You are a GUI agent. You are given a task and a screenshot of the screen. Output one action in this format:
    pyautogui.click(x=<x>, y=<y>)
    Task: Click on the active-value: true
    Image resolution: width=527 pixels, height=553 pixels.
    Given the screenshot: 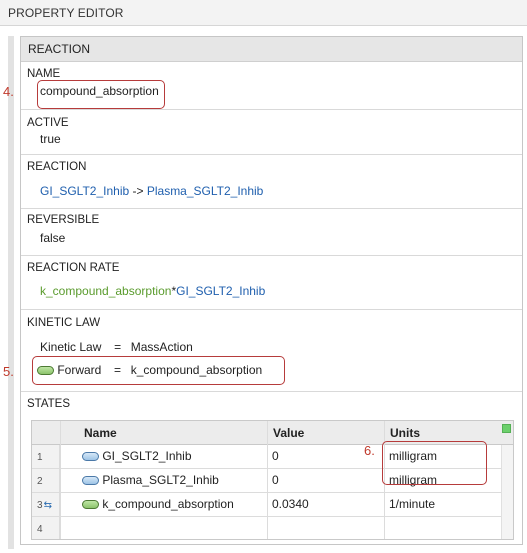 What is the action you would take?
    pyautogui.click(x=50, y=139)
    